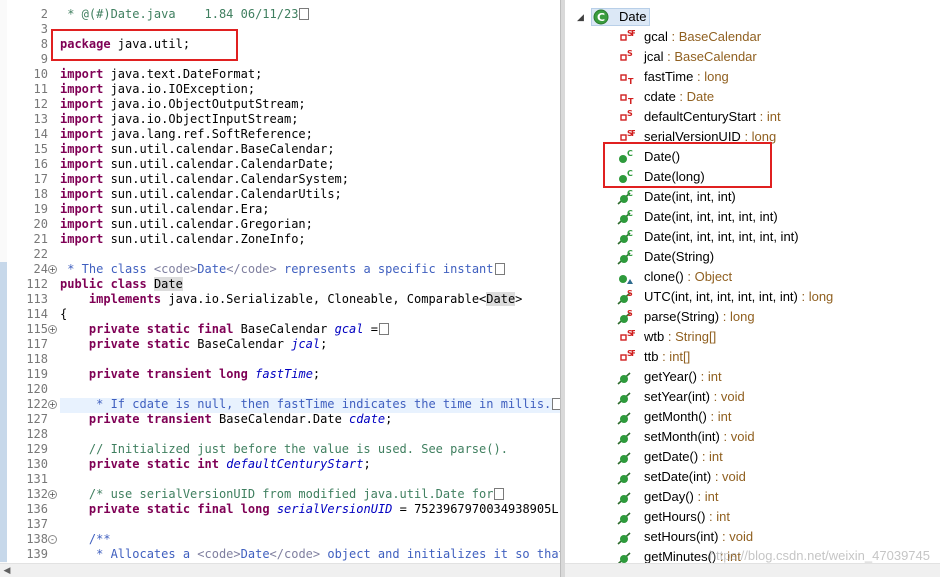 Image resolution: width=940 pixels, height=577 pixels. I want to click on code-line: 2 * @(#)Date.java 1.84 06/11/23, so click(280, 14).